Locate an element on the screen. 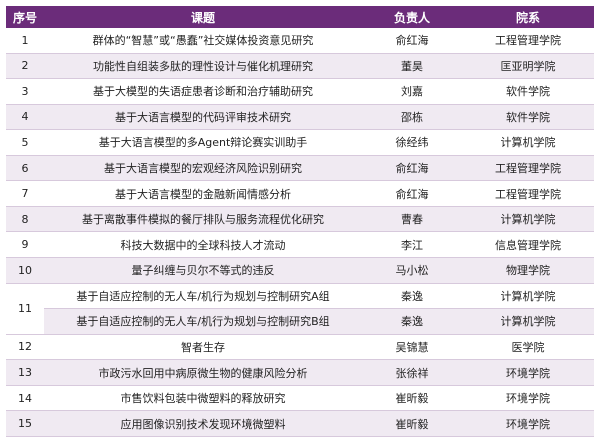 The width and height of the screenshot is (600, 442). cell-no: 11 is located at coordinates (25, 309).